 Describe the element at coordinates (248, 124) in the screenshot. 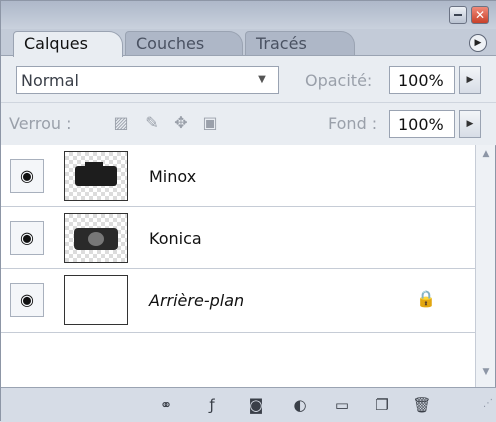

I see `lock-row: Verrou : ▨ ✎ ✥ ▣ Fond : 100% ▶` at that location.